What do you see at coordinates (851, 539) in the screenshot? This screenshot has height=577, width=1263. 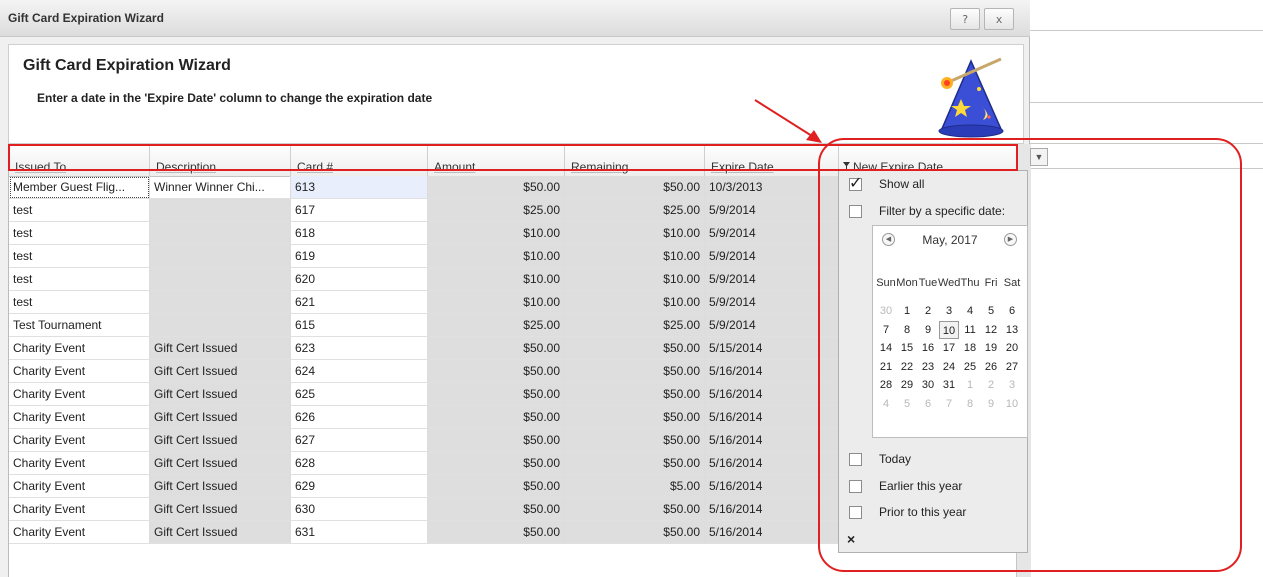 I see `close-filter-icon: ×` at bounding box center [851, 539].